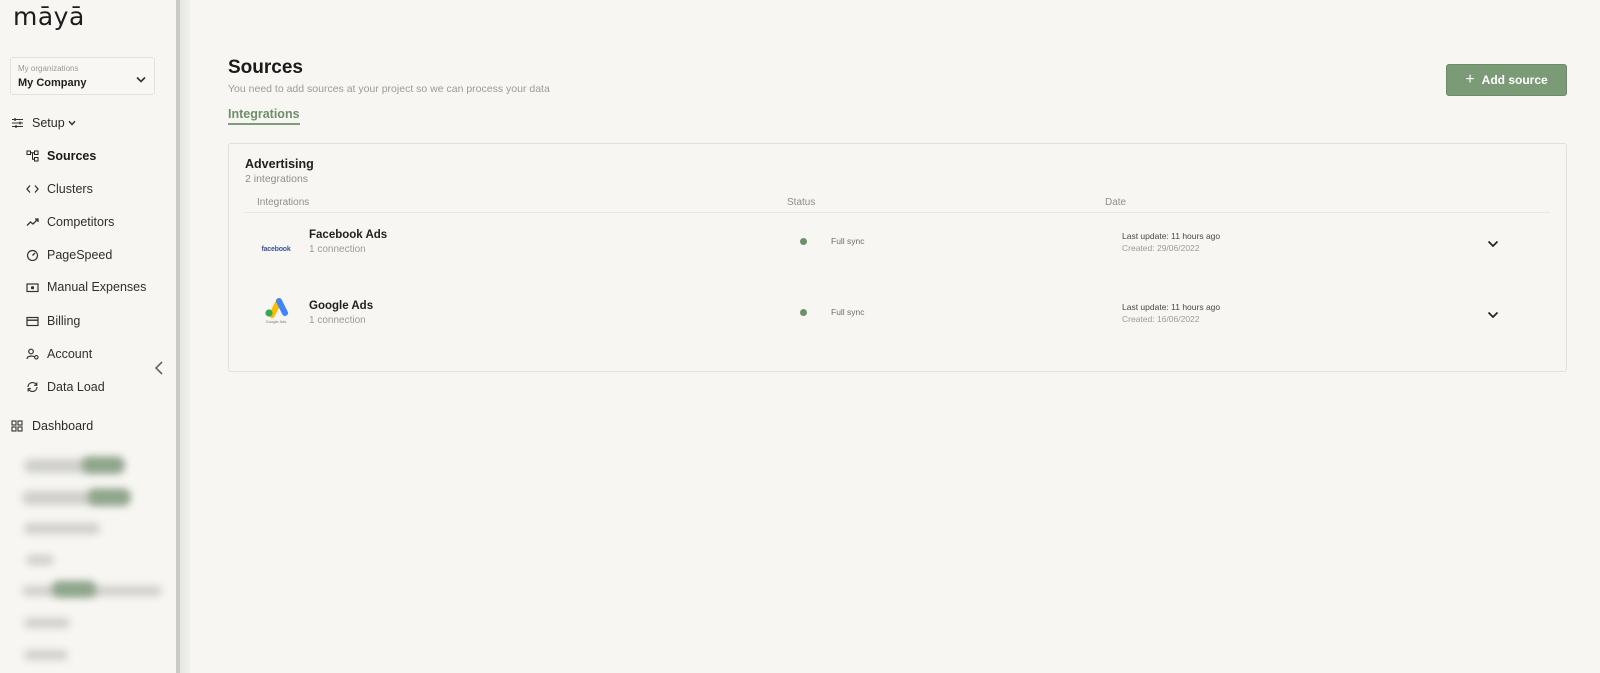 This screenshot has height=673, width=1600. I want to click on sidebar-item-label: Account, so click(70, 354).